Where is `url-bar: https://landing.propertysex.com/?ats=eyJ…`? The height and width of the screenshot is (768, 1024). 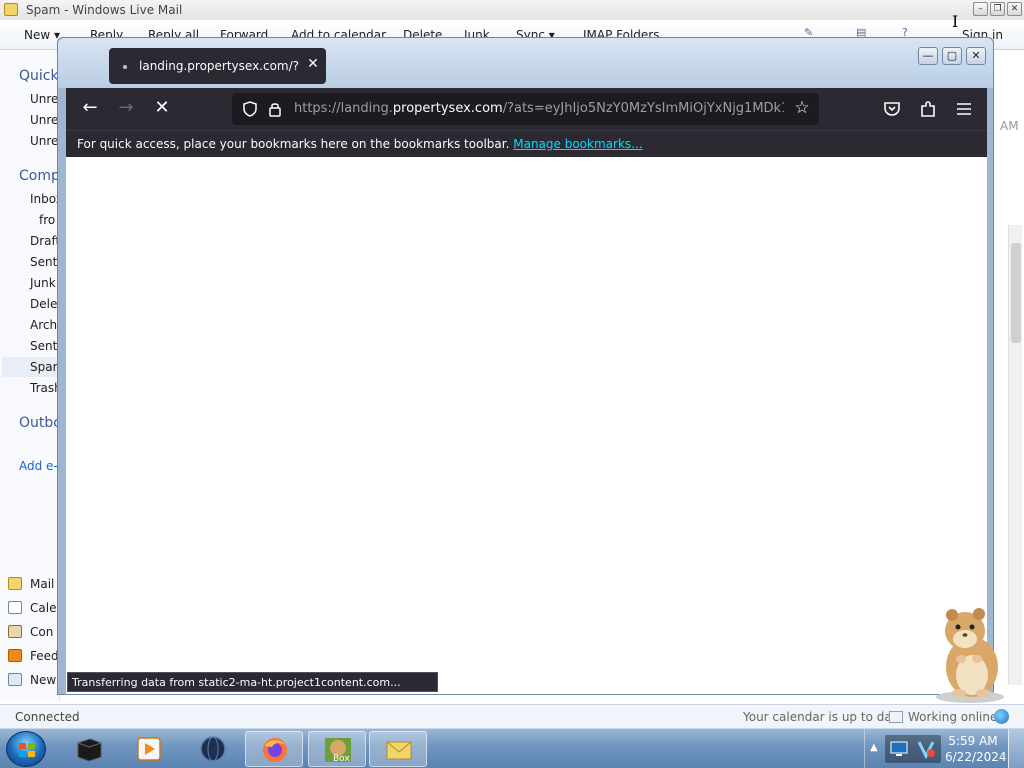
url-bar: https://landing.propertysex.com/?ats=eyJ… is located at coordinates (525, 109).